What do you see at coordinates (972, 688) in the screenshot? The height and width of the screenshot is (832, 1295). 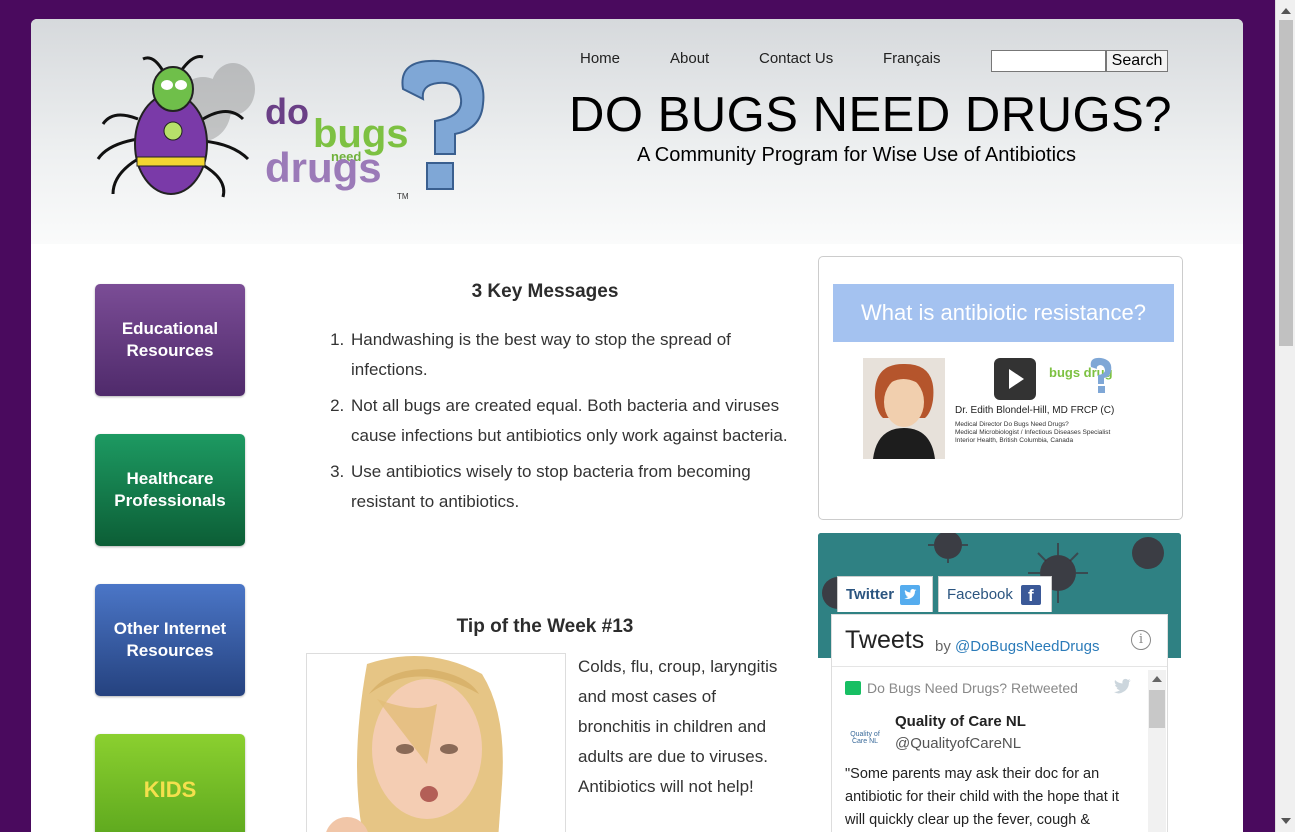 I see `retweet-label: Do Bugs Need Drugs? Retweeted` at bounding box center [972, 688].